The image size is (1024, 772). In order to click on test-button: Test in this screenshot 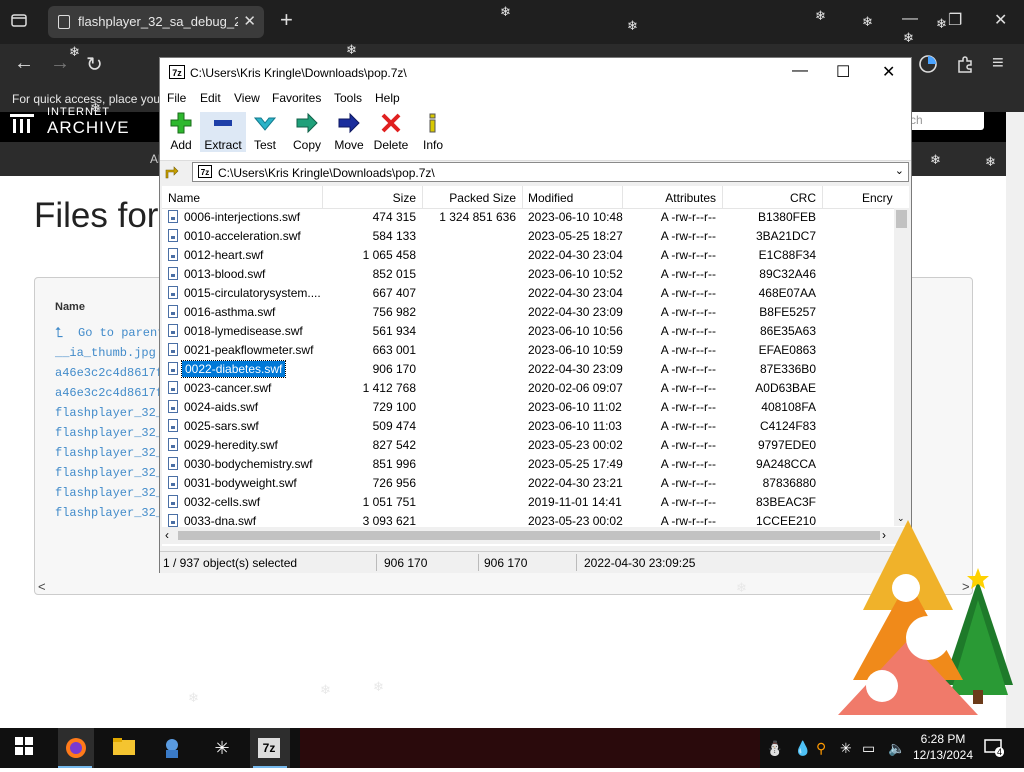, I will do `click(265, 132)`.